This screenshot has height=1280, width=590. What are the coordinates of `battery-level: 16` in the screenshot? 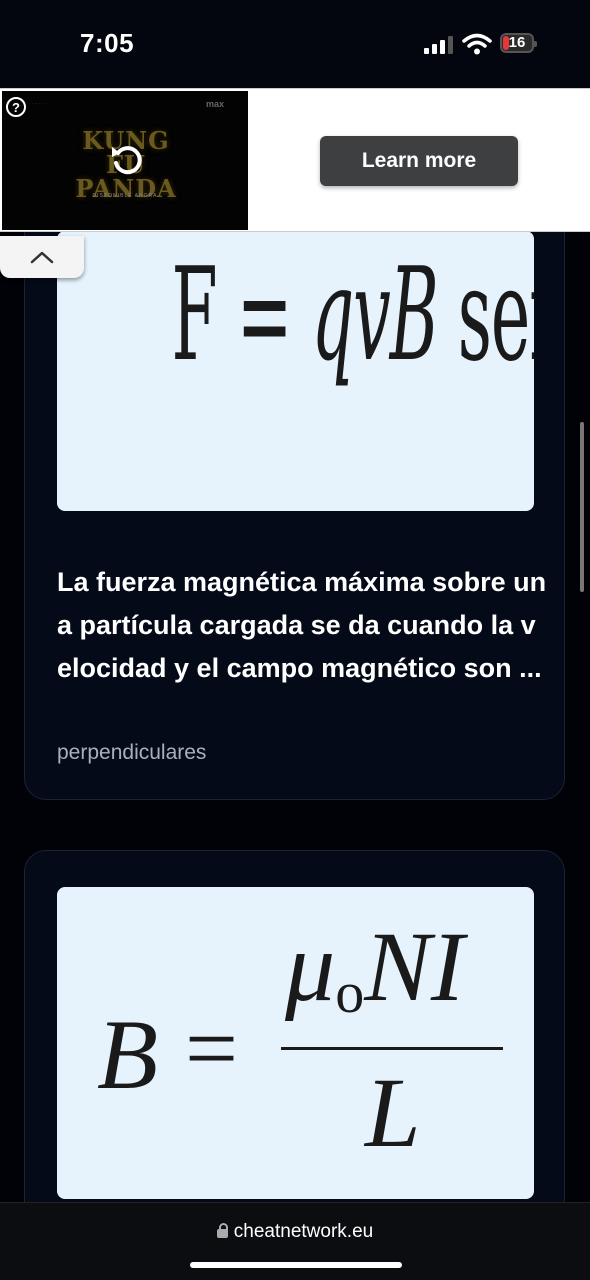 It's located at (517, 42).